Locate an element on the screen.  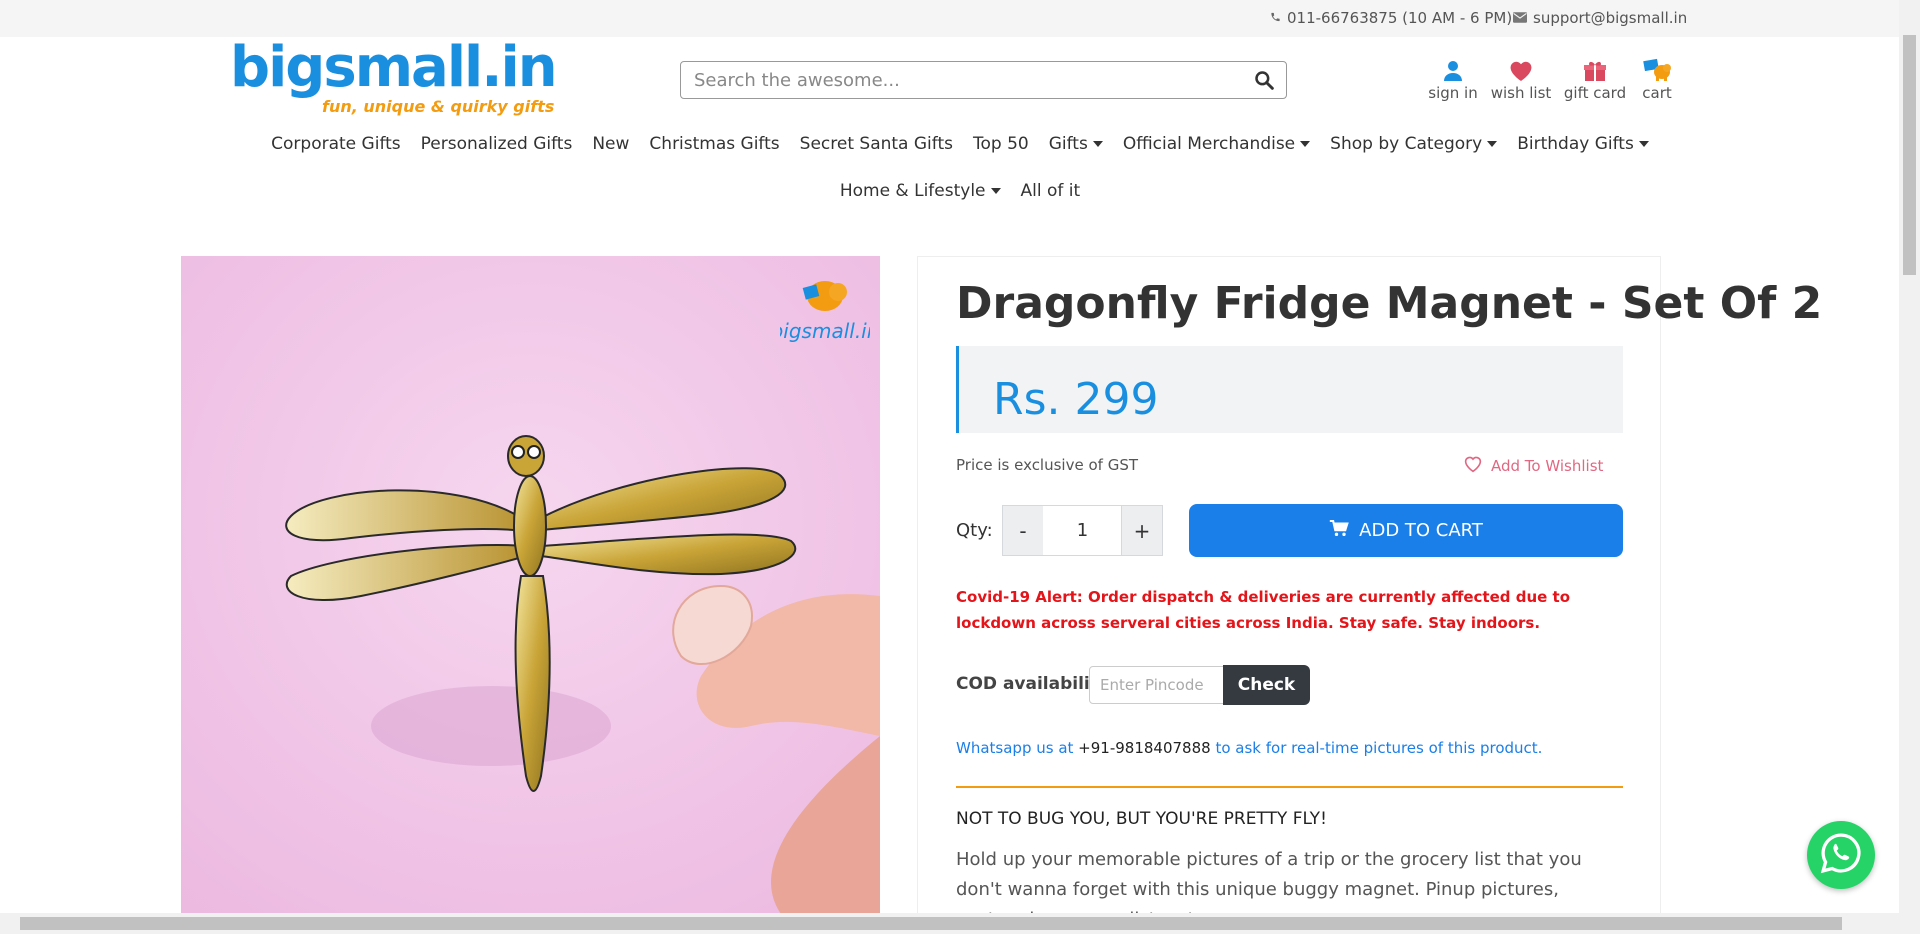
nav-item-gifts: Gifts is located at coordinates (1076, 144).